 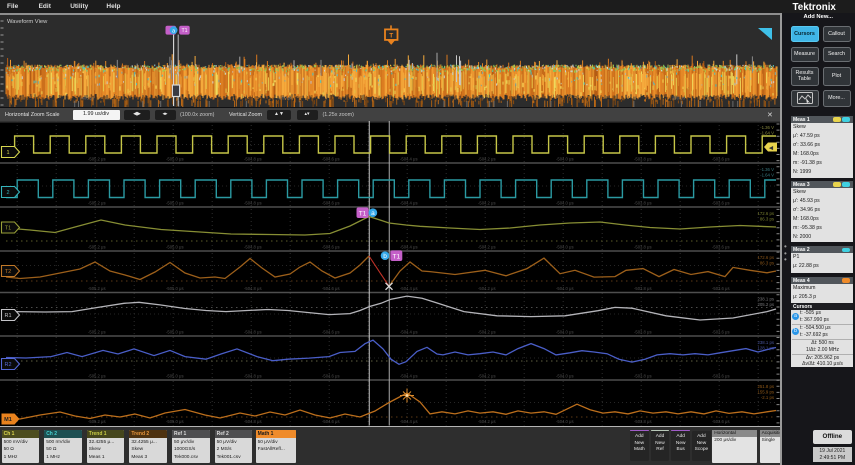 What do you see at coordinates (385, 256) in the screenshot?
I see `svg-text: b` at bounding box center [385, 256].